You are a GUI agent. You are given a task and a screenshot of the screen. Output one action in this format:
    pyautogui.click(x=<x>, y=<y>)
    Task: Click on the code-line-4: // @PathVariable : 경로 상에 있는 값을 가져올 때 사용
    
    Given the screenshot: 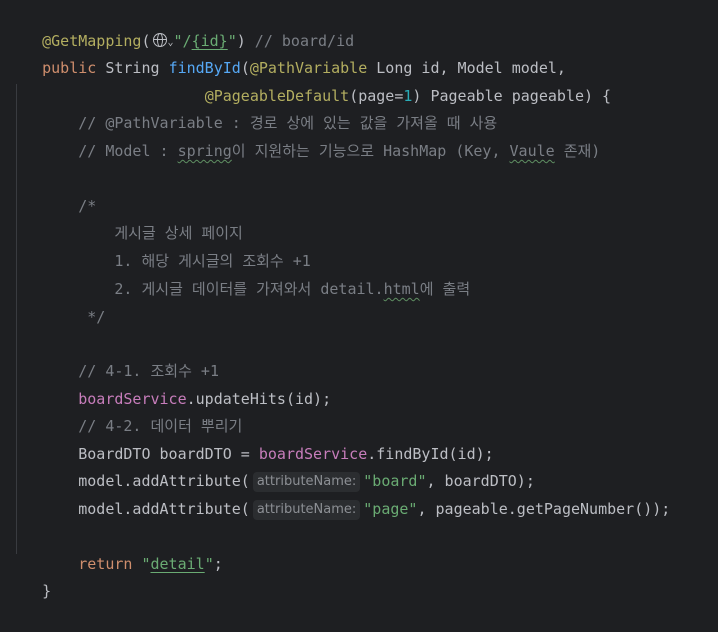 What is the action you would take?
    pyautogui.click(x=248, y=107)
    